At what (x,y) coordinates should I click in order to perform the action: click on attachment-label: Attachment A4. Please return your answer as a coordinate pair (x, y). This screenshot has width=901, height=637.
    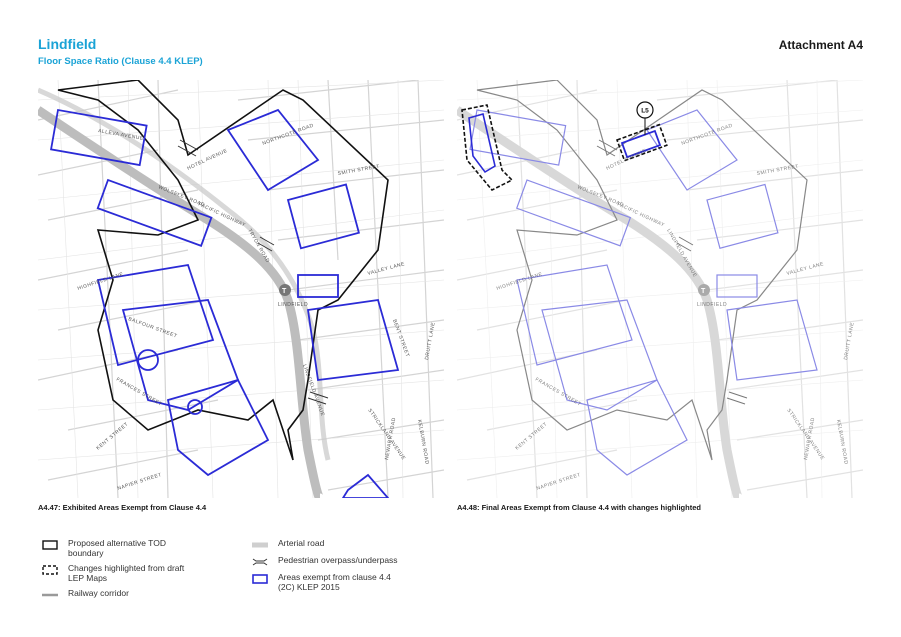
    Looking at the image, I should click on (820, 45).